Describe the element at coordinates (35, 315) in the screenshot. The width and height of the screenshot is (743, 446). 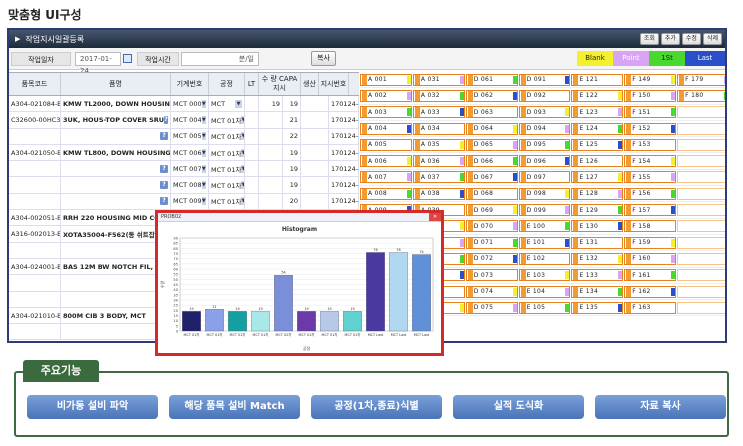
I see `cell-code: A304-021010-B` at that location.